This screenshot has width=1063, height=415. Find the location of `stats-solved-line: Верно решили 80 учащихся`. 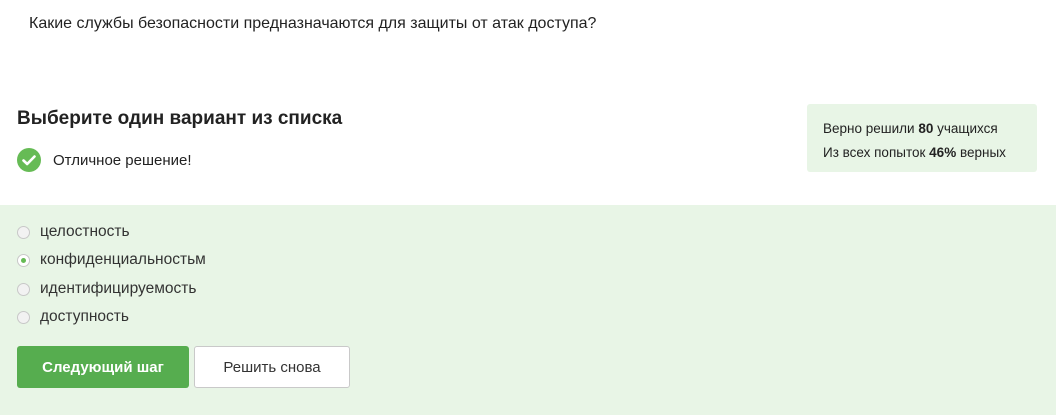

stats-solved-line: Верно решили 80 учащихся is located at coordinates (930, 129).